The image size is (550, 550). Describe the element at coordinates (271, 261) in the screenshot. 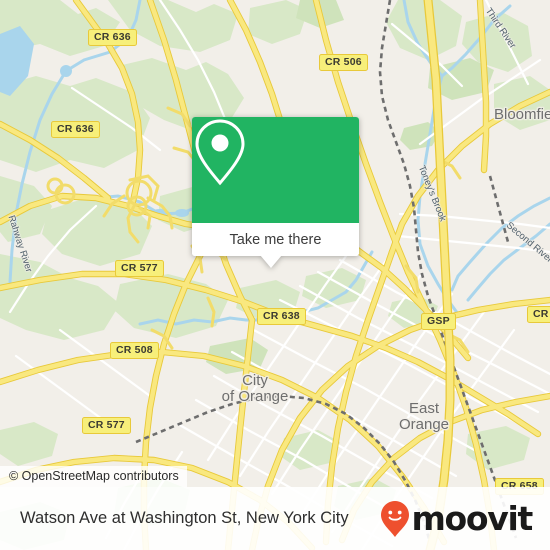

I see `popup-tail` at that location.